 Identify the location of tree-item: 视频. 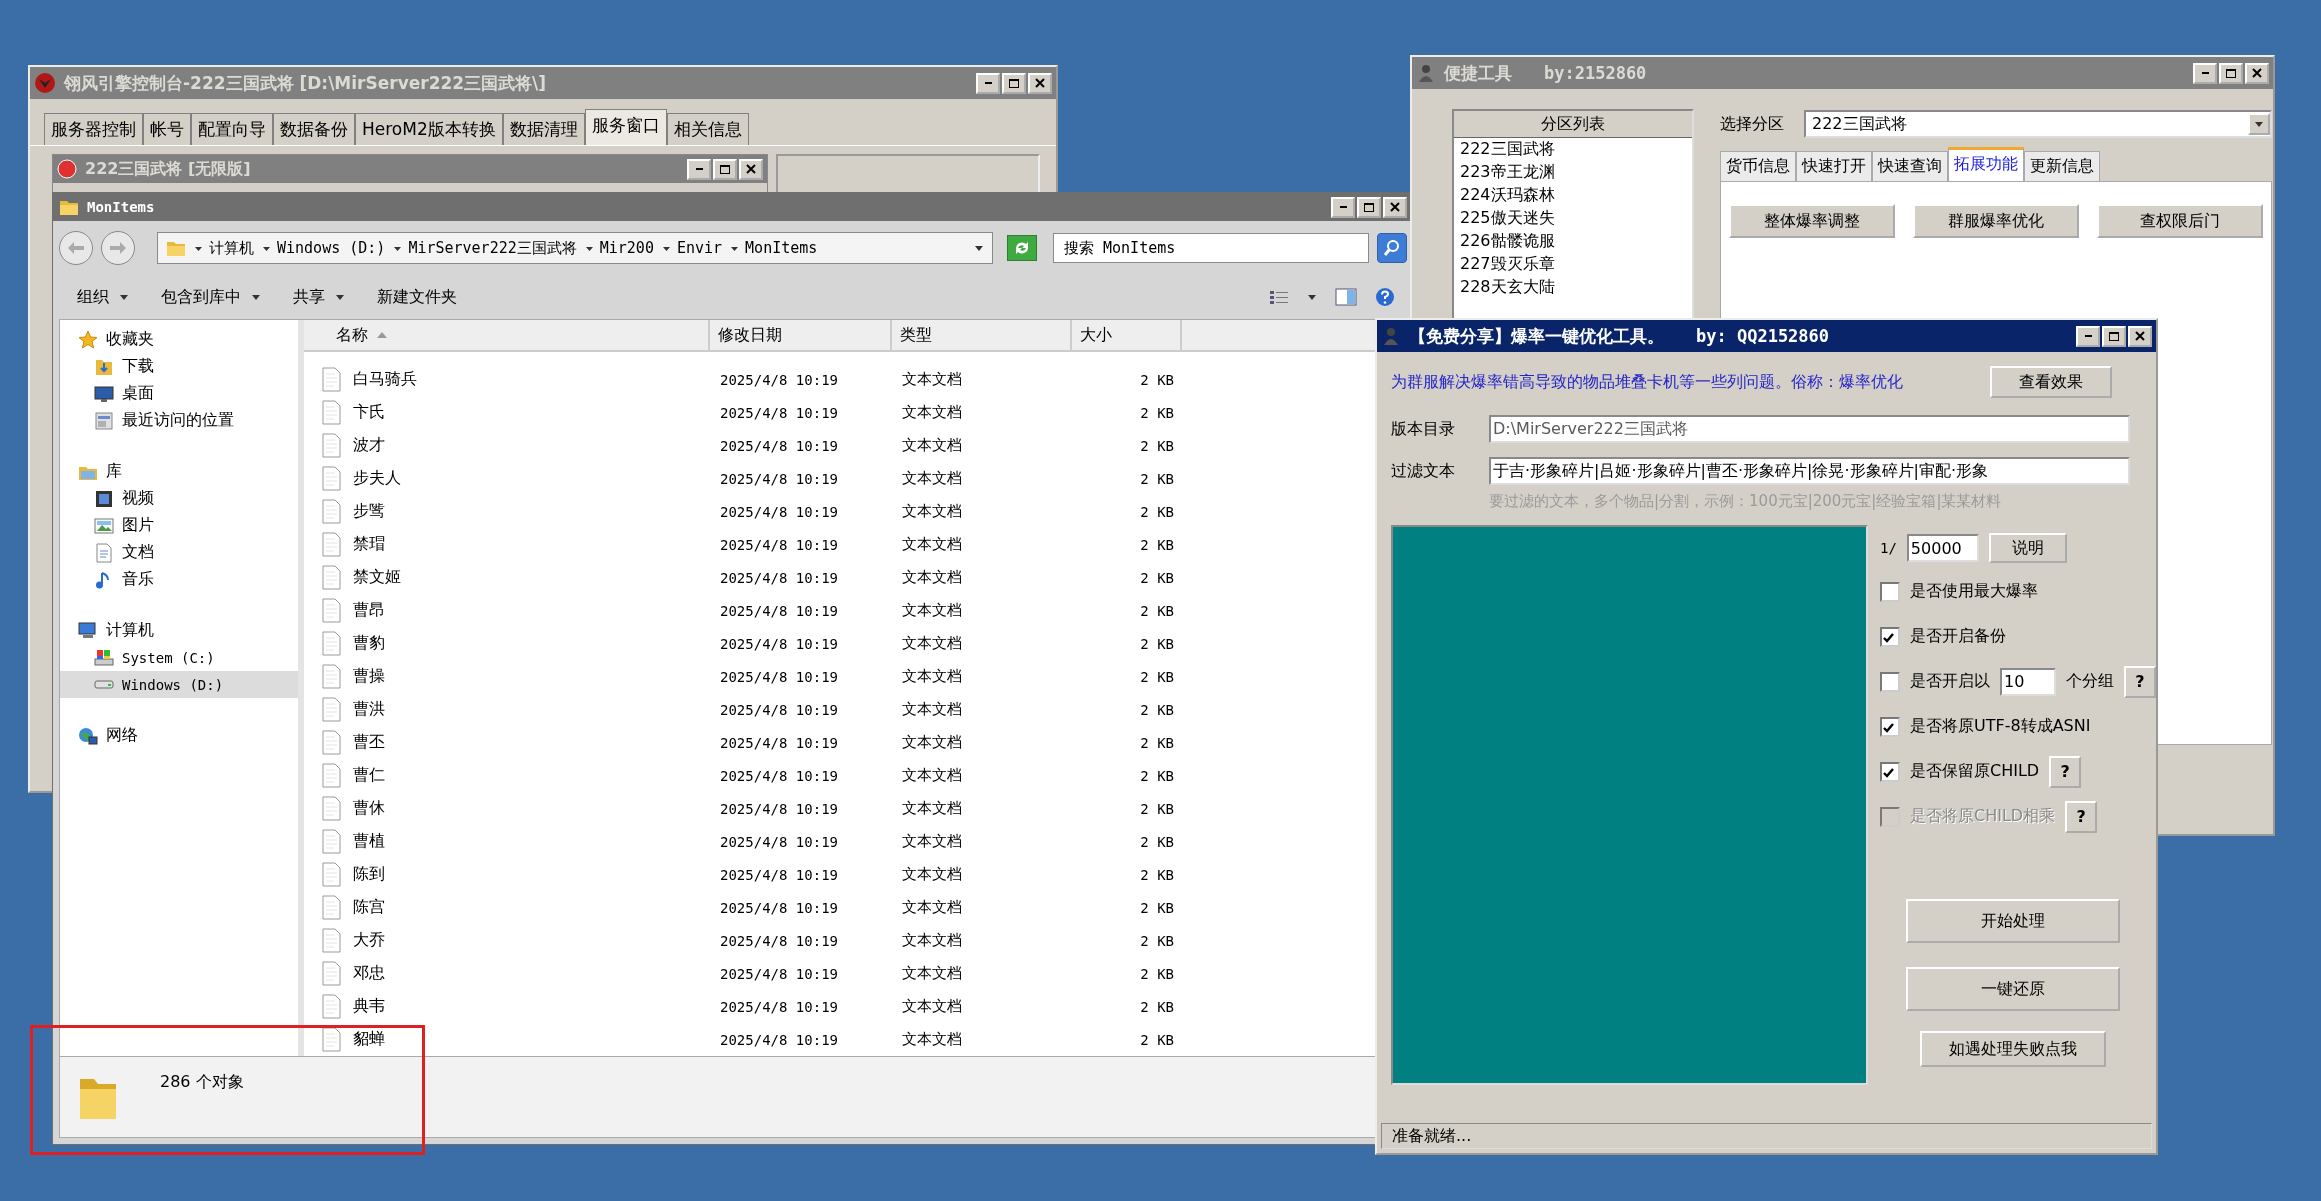
(179, 498).